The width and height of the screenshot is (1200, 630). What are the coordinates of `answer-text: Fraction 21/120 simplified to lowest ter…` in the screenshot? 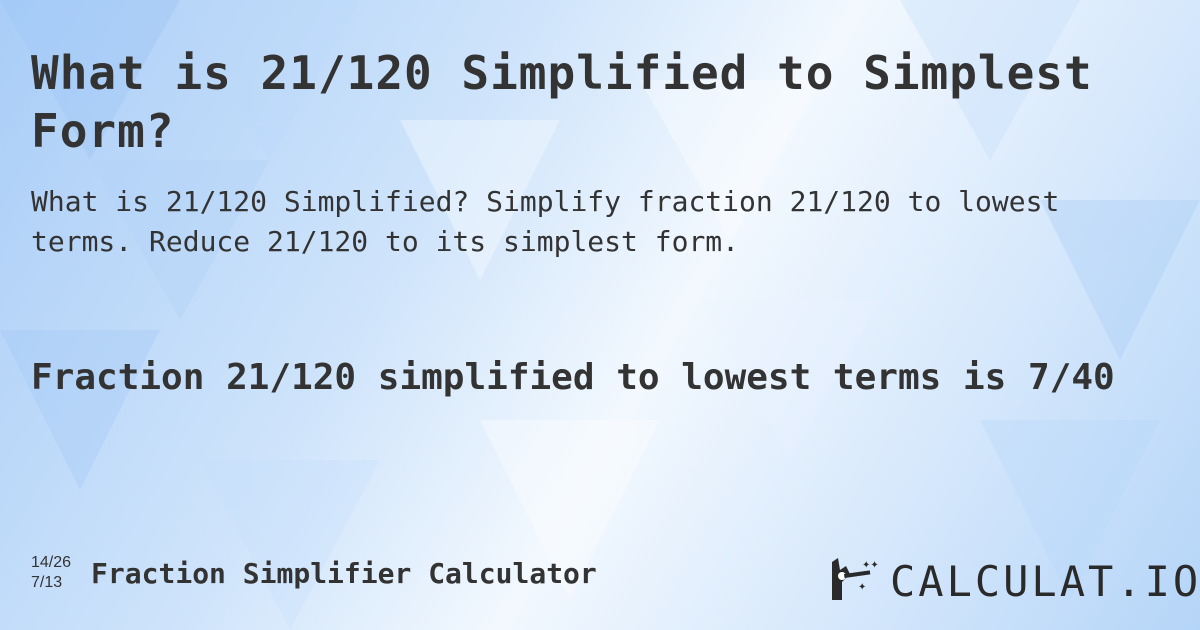 It's located at (573, 377).